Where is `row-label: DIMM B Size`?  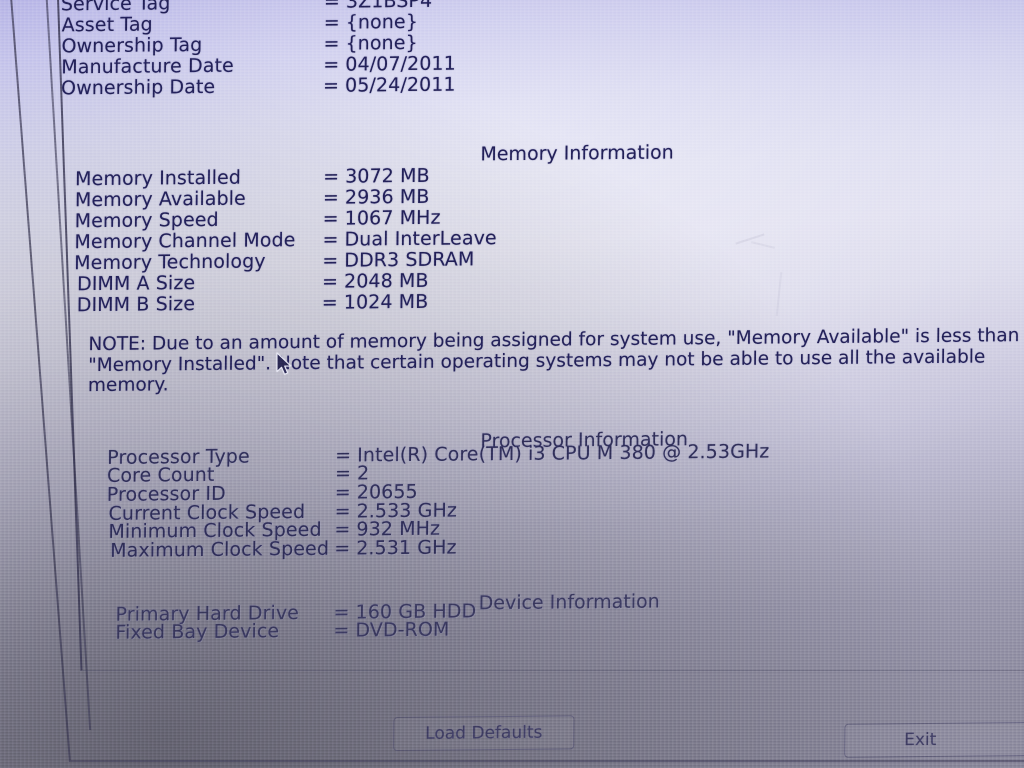 row-label: DIMM B Size is located at coordinates (136, 305).